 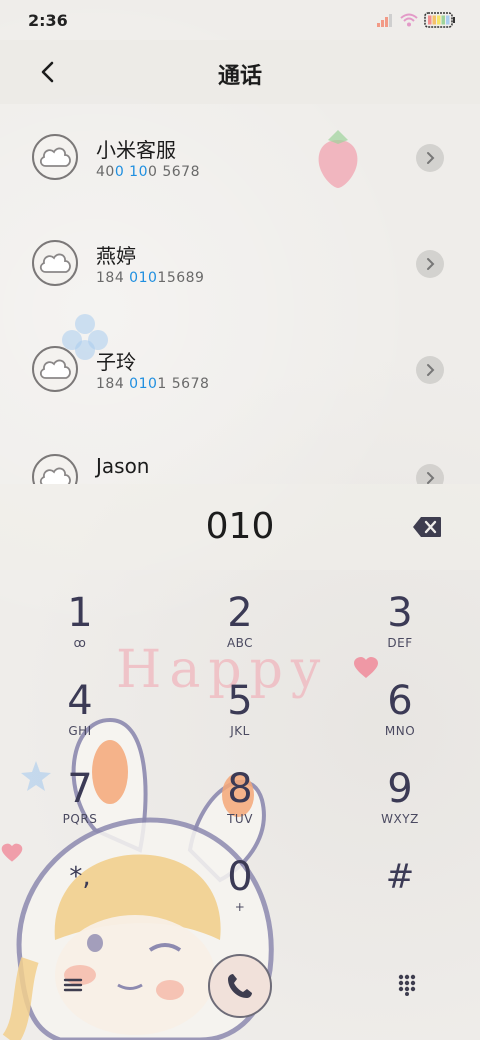 I want to click on key-letters: TUV, so click(x=240, y=819).